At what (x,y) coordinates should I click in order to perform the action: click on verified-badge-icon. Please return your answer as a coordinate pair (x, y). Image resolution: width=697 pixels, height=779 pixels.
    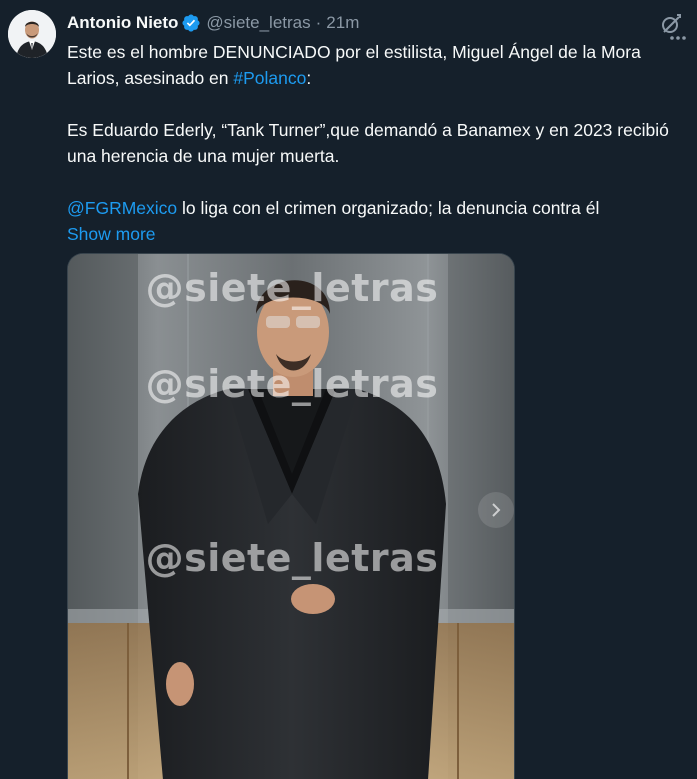
    Looking at the image, I should click on (191, 23).